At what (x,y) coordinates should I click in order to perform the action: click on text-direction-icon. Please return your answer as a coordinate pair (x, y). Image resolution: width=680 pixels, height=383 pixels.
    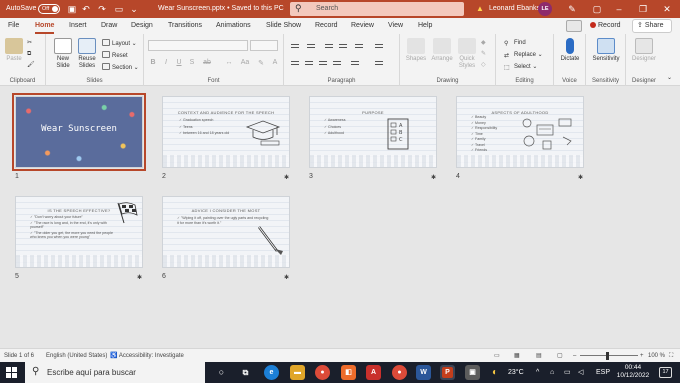
    Looking at the image, I should click on (379, 46).